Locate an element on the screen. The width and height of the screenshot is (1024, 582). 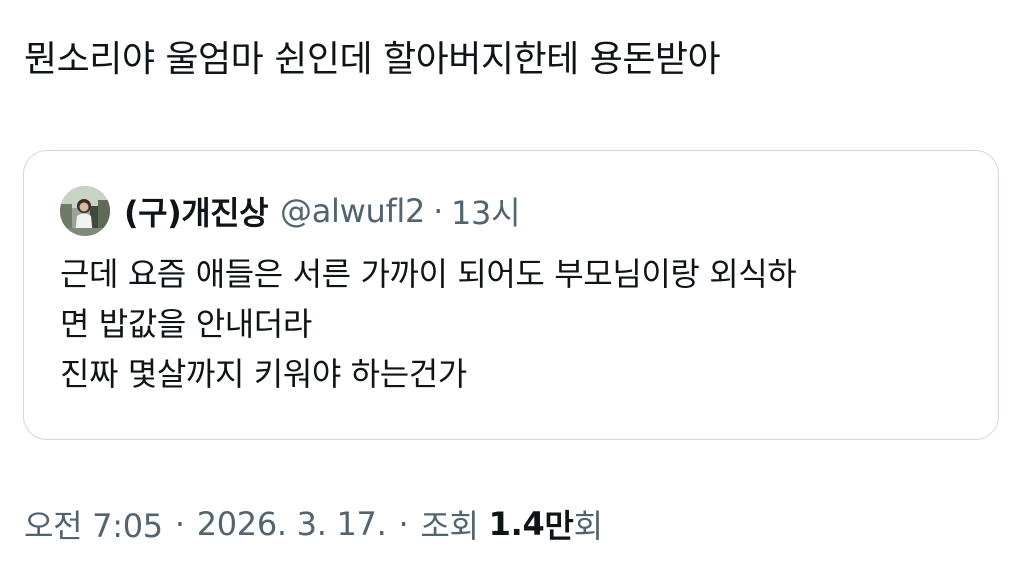
quoted-tweet-header: (구)개진상 @alwufl2 · 13시 is located at coordinates (290, 211).